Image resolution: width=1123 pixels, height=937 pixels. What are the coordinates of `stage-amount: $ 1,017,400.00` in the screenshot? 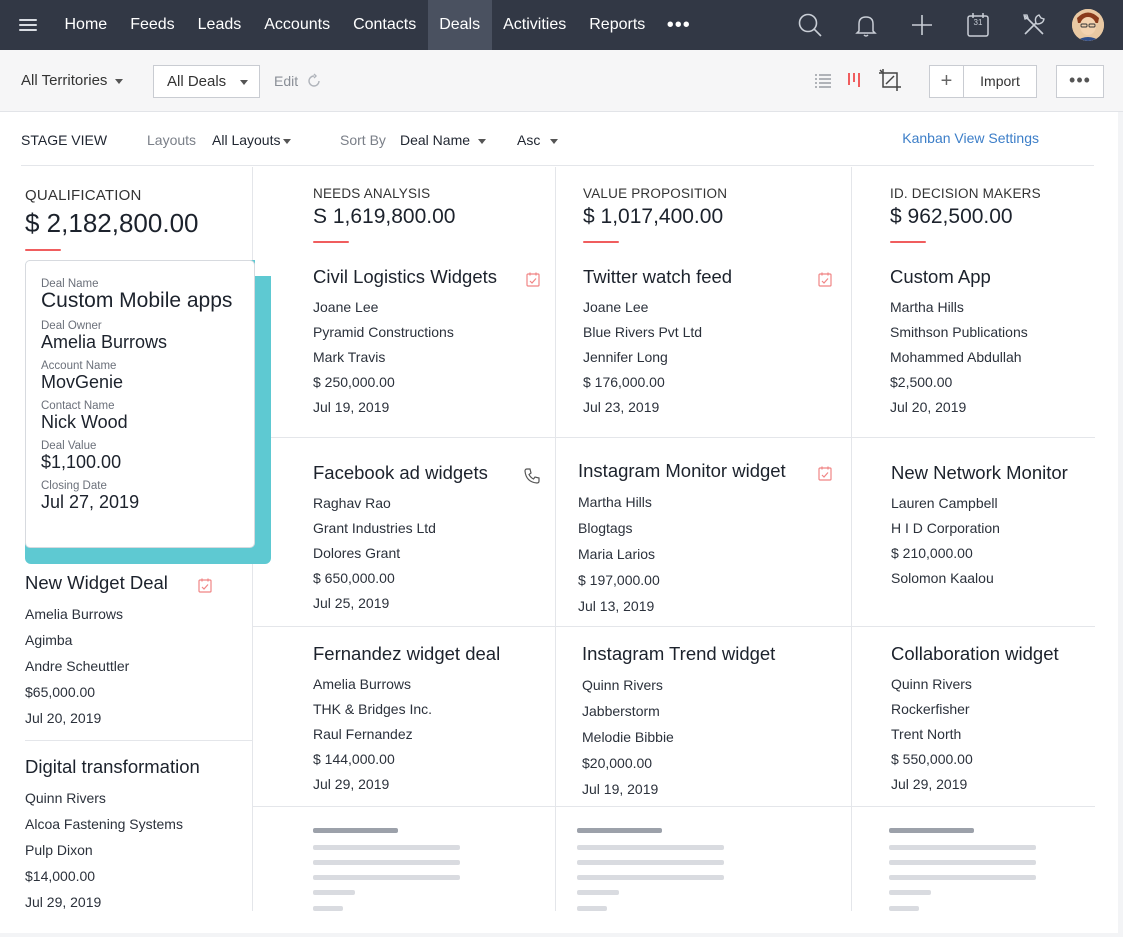 It's located at (653, 216).